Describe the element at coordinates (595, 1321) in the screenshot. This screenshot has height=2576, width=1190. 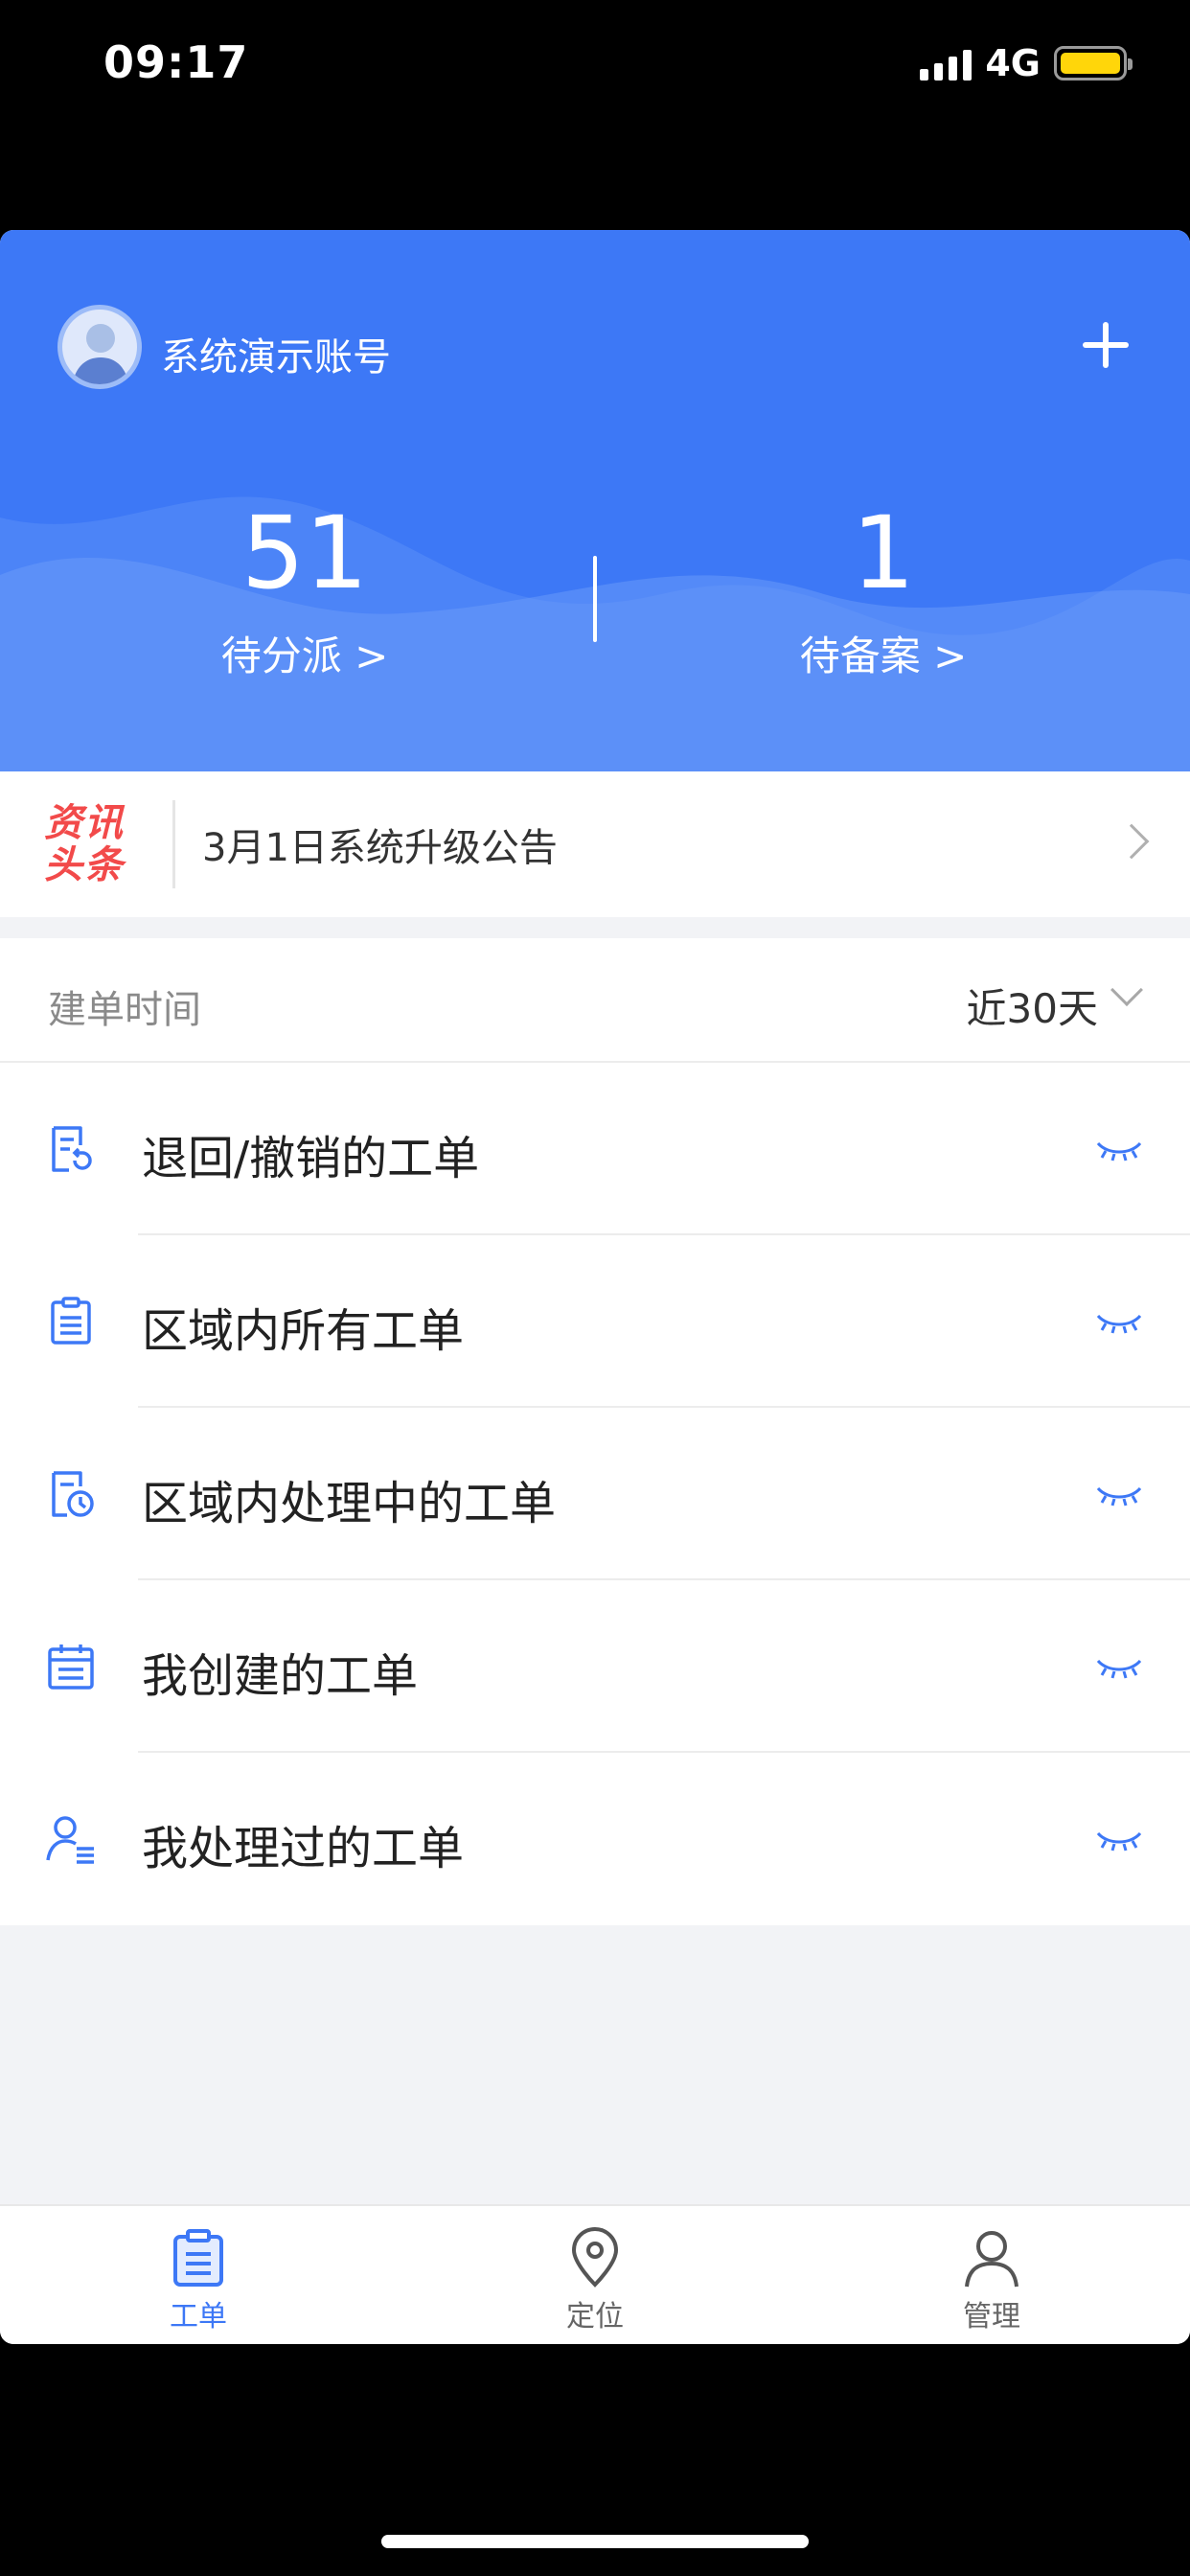
I see `list-item-all-in-area: 区域内所有工单` at that location.